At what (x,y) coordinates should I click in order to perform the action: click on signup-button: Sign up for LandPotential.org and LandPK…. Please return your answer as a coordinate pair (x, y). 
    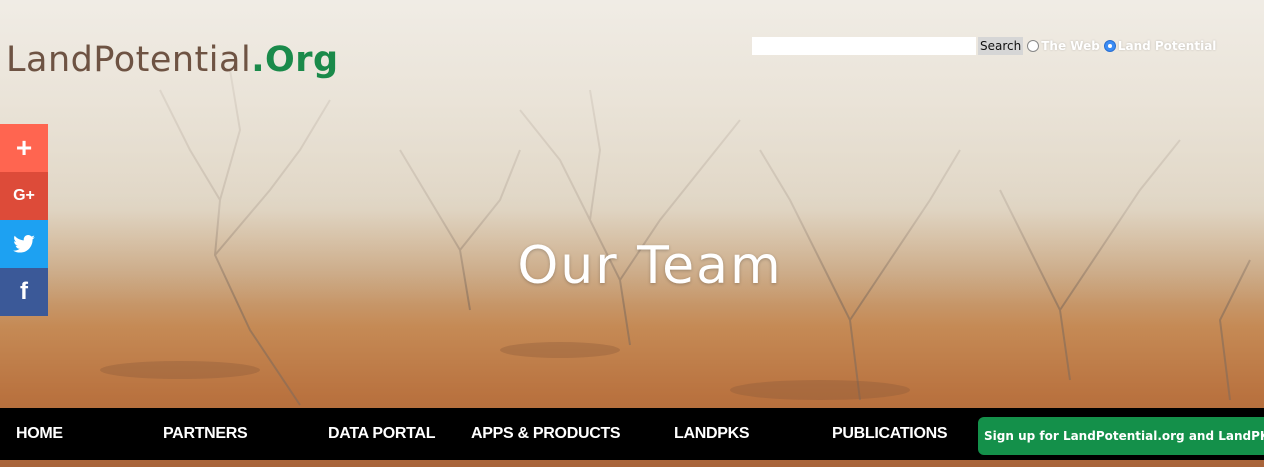
    Looking at the image, I should click on (1121, 436).